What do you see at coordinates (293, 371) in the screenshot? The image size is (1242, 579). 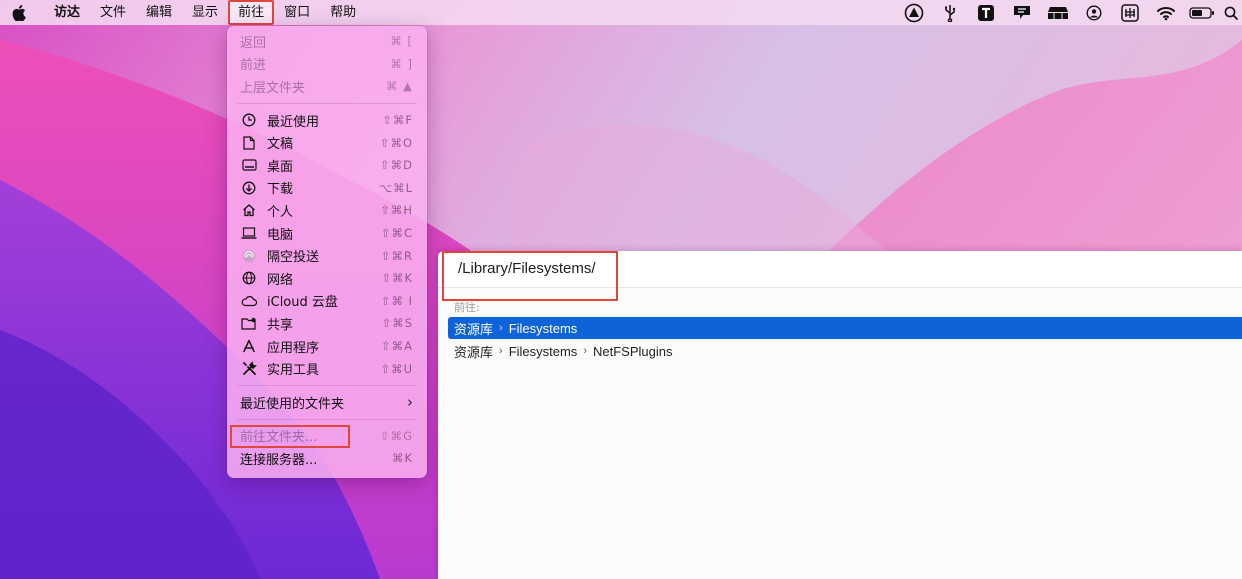 I see `menu-item-label: 实用工具` at bounding box center [293, 371].